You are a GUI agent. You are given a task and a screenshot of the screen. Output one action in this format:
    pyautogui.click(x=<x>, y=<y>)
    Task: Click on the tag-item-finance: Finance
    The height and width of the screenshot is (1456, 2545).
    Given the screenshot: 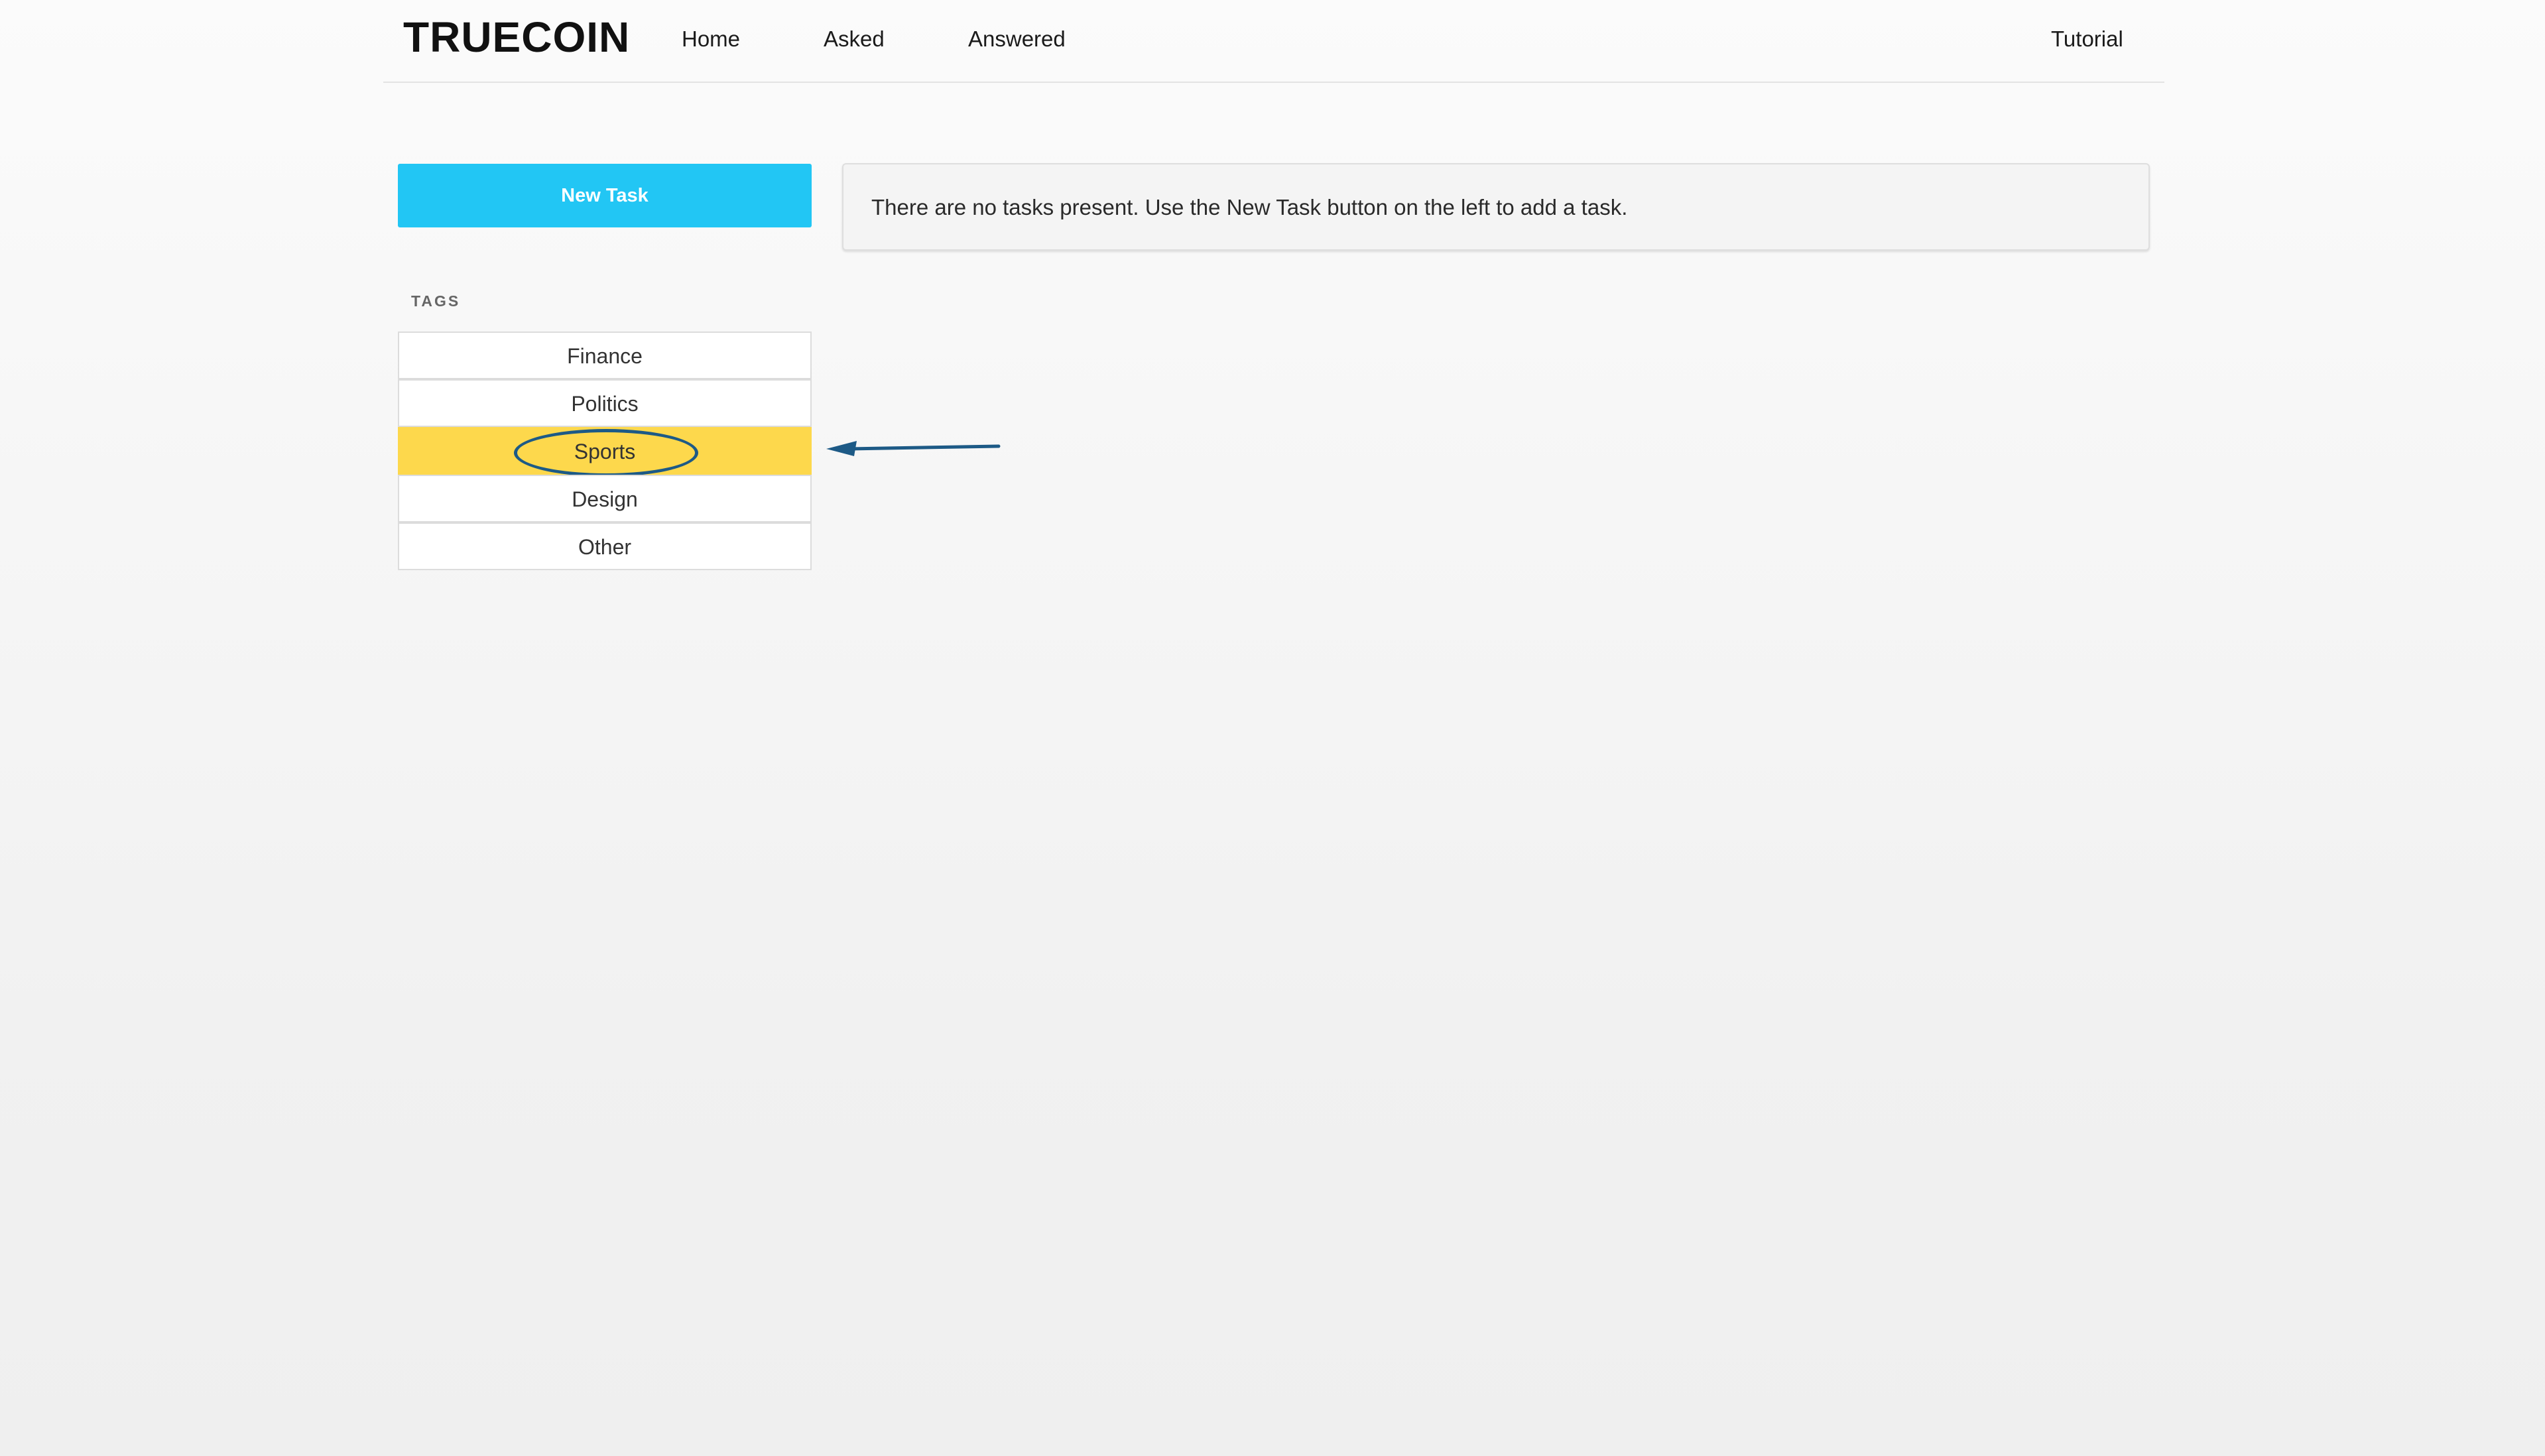 What is the action you would take?
    pyautogui.click(x=605, y=355)
    